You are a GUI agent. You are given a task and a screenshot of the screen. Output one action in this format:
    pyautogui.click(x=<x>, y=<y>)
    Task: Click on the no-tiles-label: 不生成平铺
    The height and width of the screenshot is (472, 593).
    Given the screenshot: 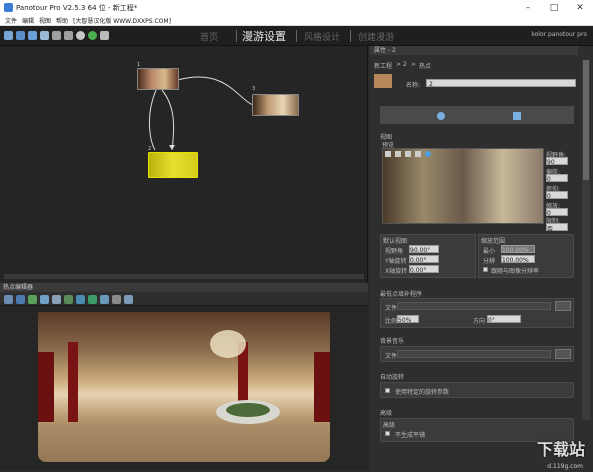 What is the action you would take?
    pyautogui.click(x=410, y=435)
    